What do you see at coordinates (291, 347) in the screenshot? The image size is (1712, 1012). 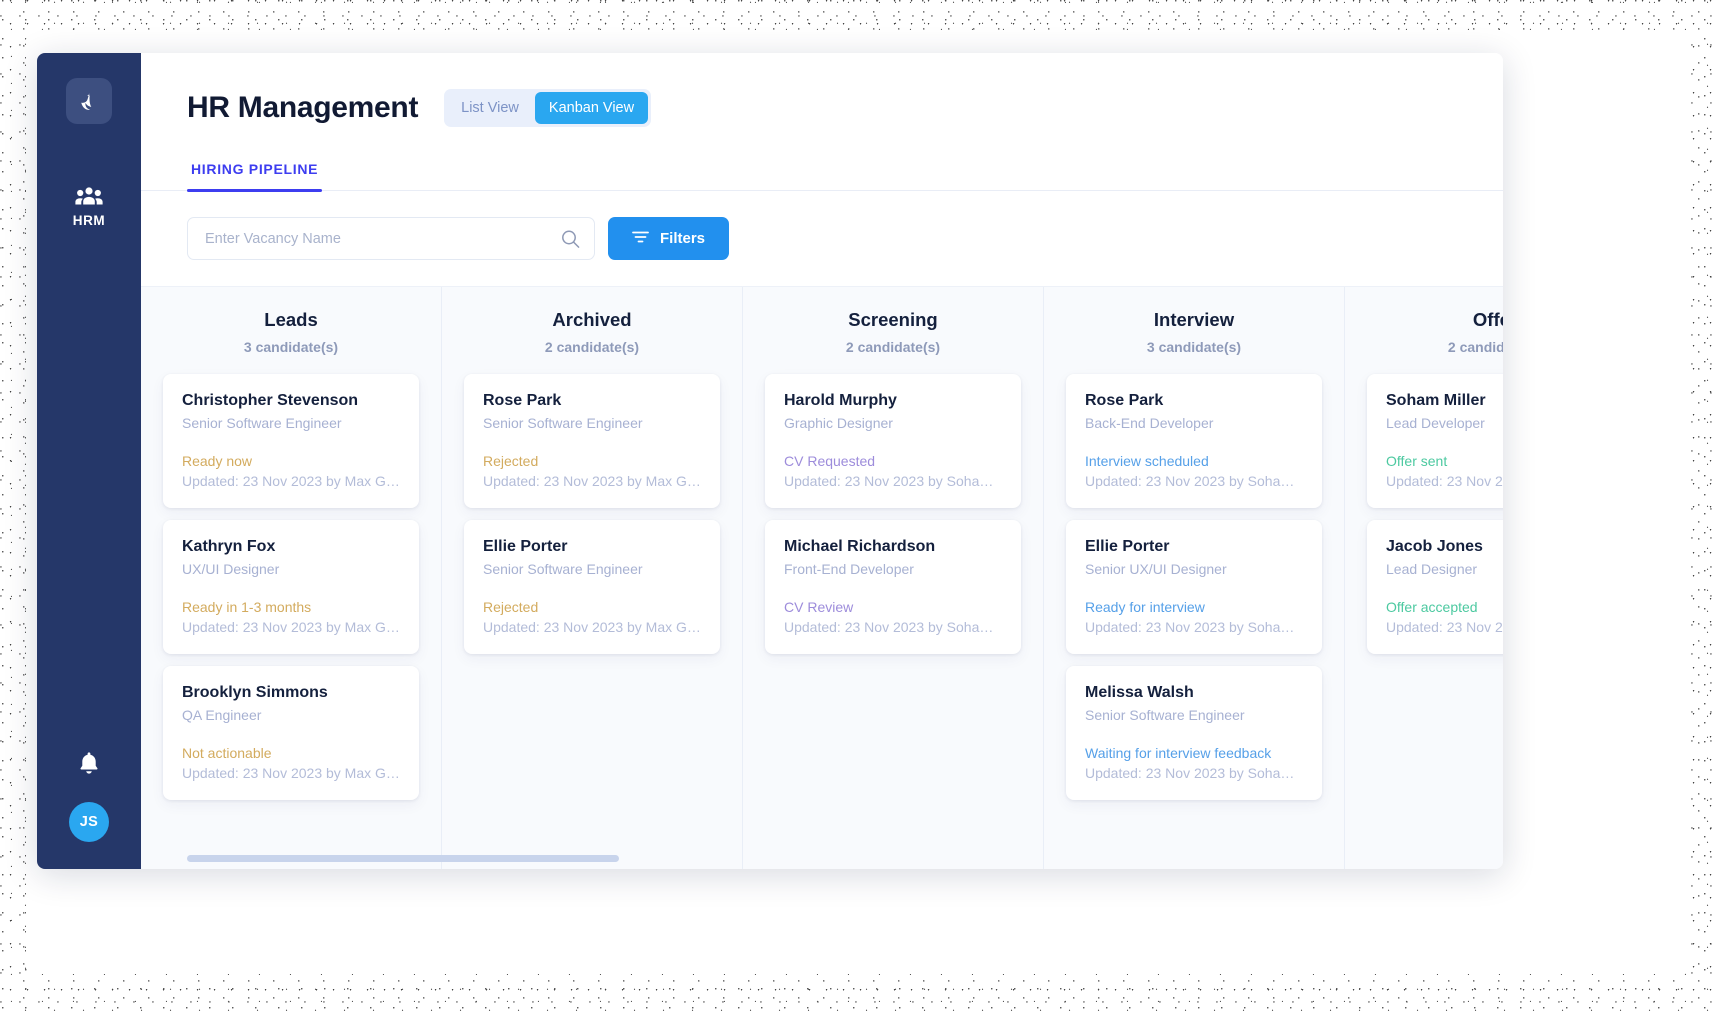 I see `kanban-column-count: 3 candidate(s)` at bounding box center [291, 347].